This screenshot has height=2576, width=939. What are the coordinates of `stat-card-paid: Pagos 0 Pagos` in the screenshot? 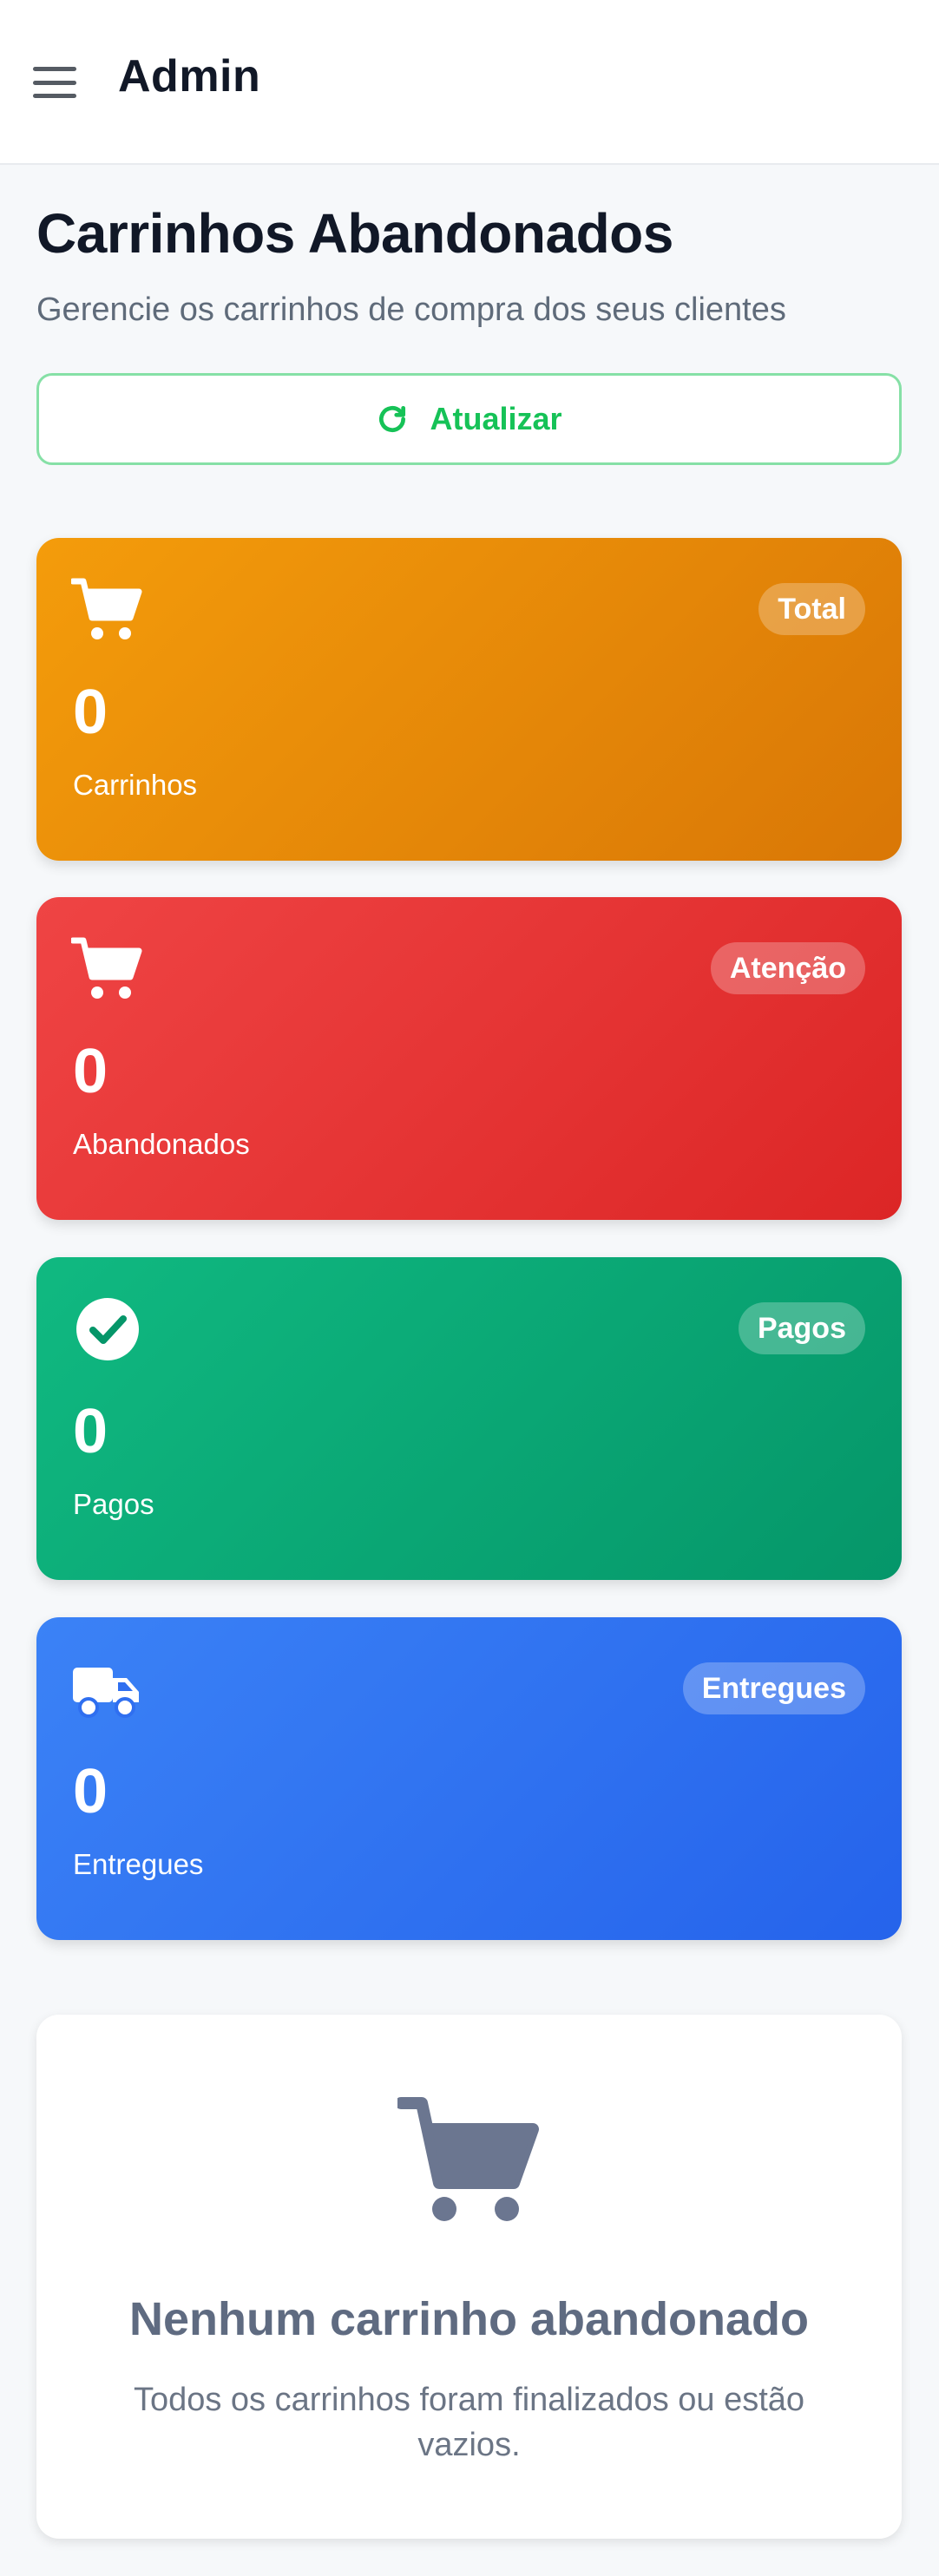 It's located at (469, 1418).